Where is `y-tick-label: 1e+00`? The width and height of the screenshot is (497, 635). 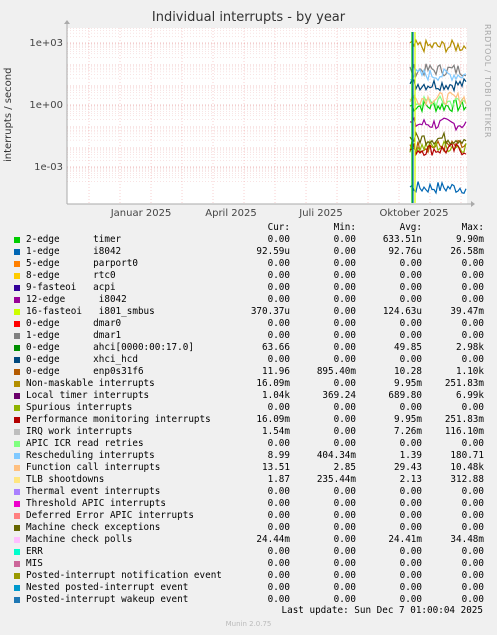
y-tick-label: 1e+00 is located at coordinates (46, 105).